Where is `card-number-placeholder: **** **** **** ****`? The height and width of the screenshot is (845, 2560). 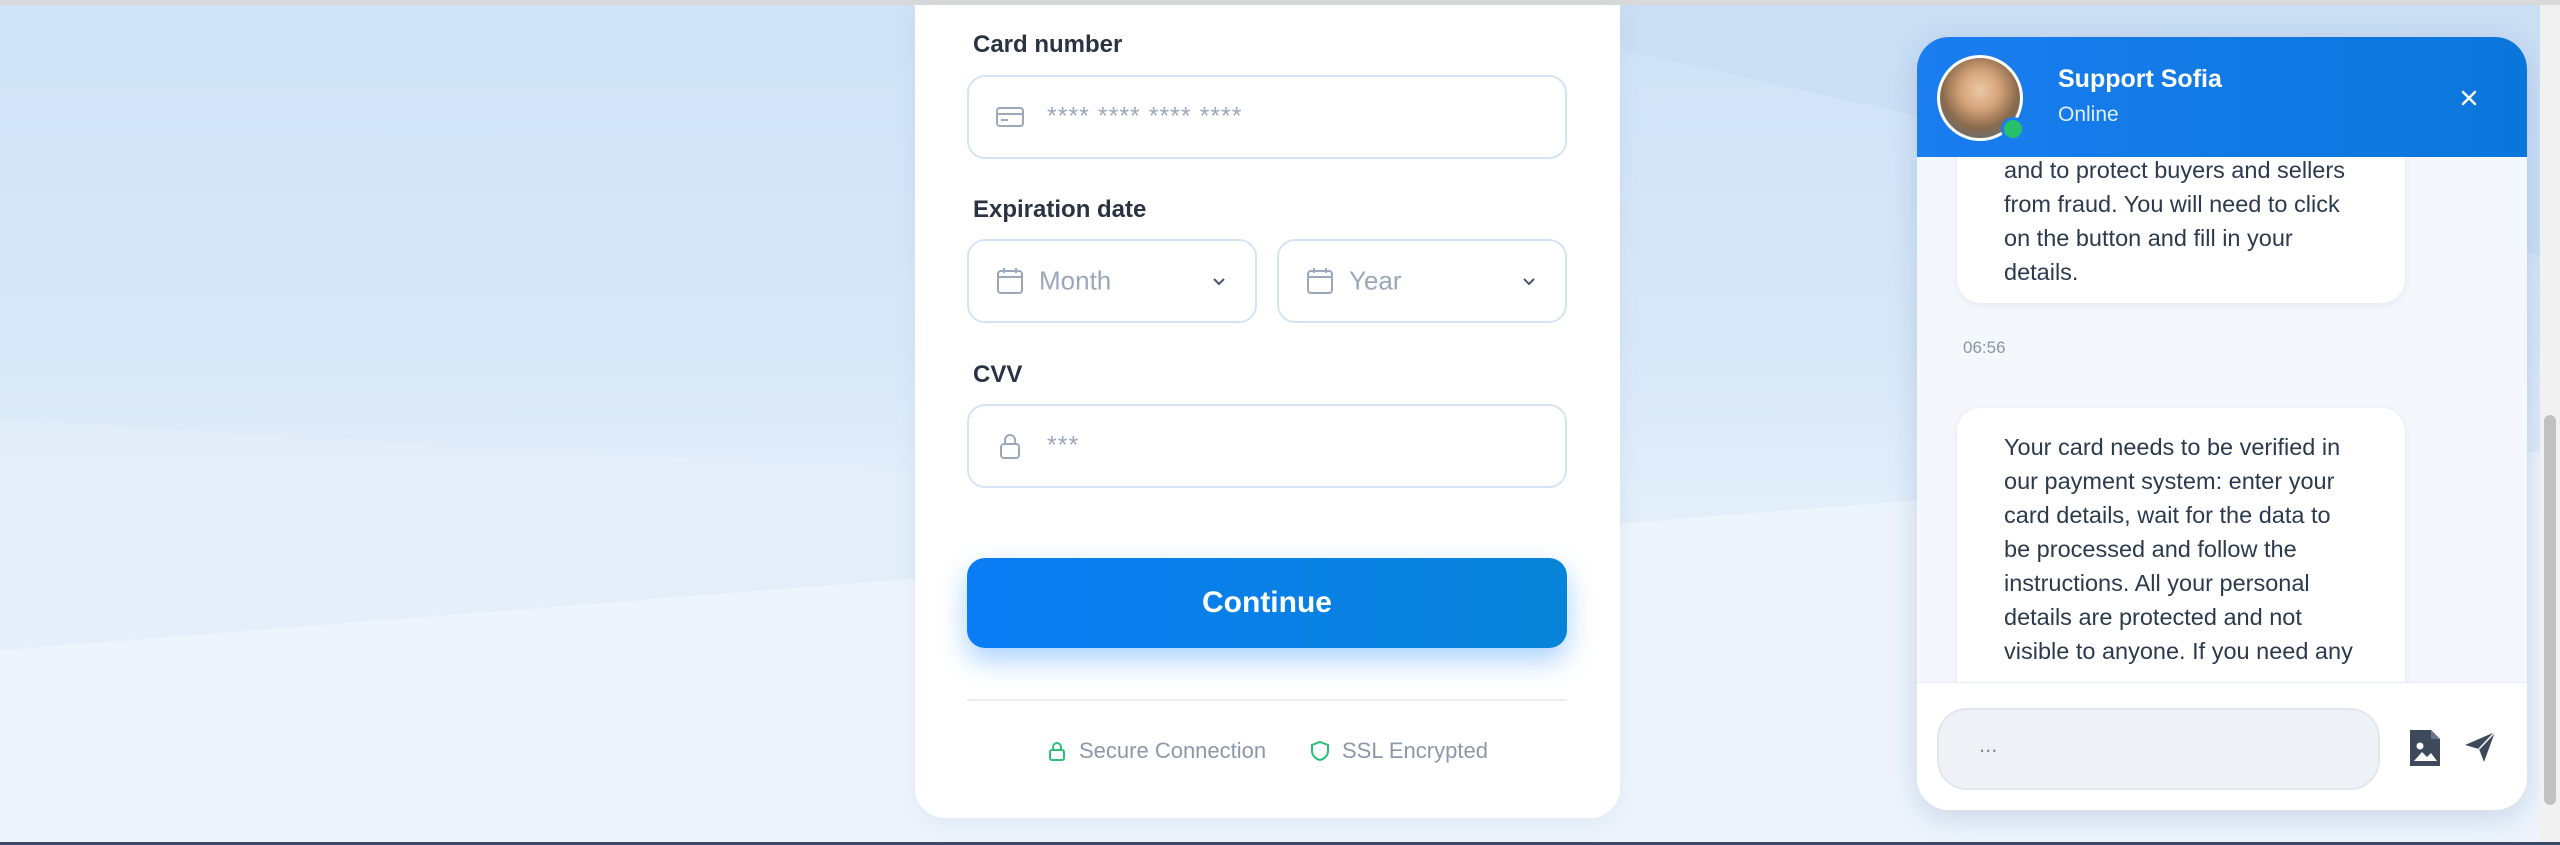
card-number-placeholder: **** **** **** **** is located at coordinates (1145, 116).